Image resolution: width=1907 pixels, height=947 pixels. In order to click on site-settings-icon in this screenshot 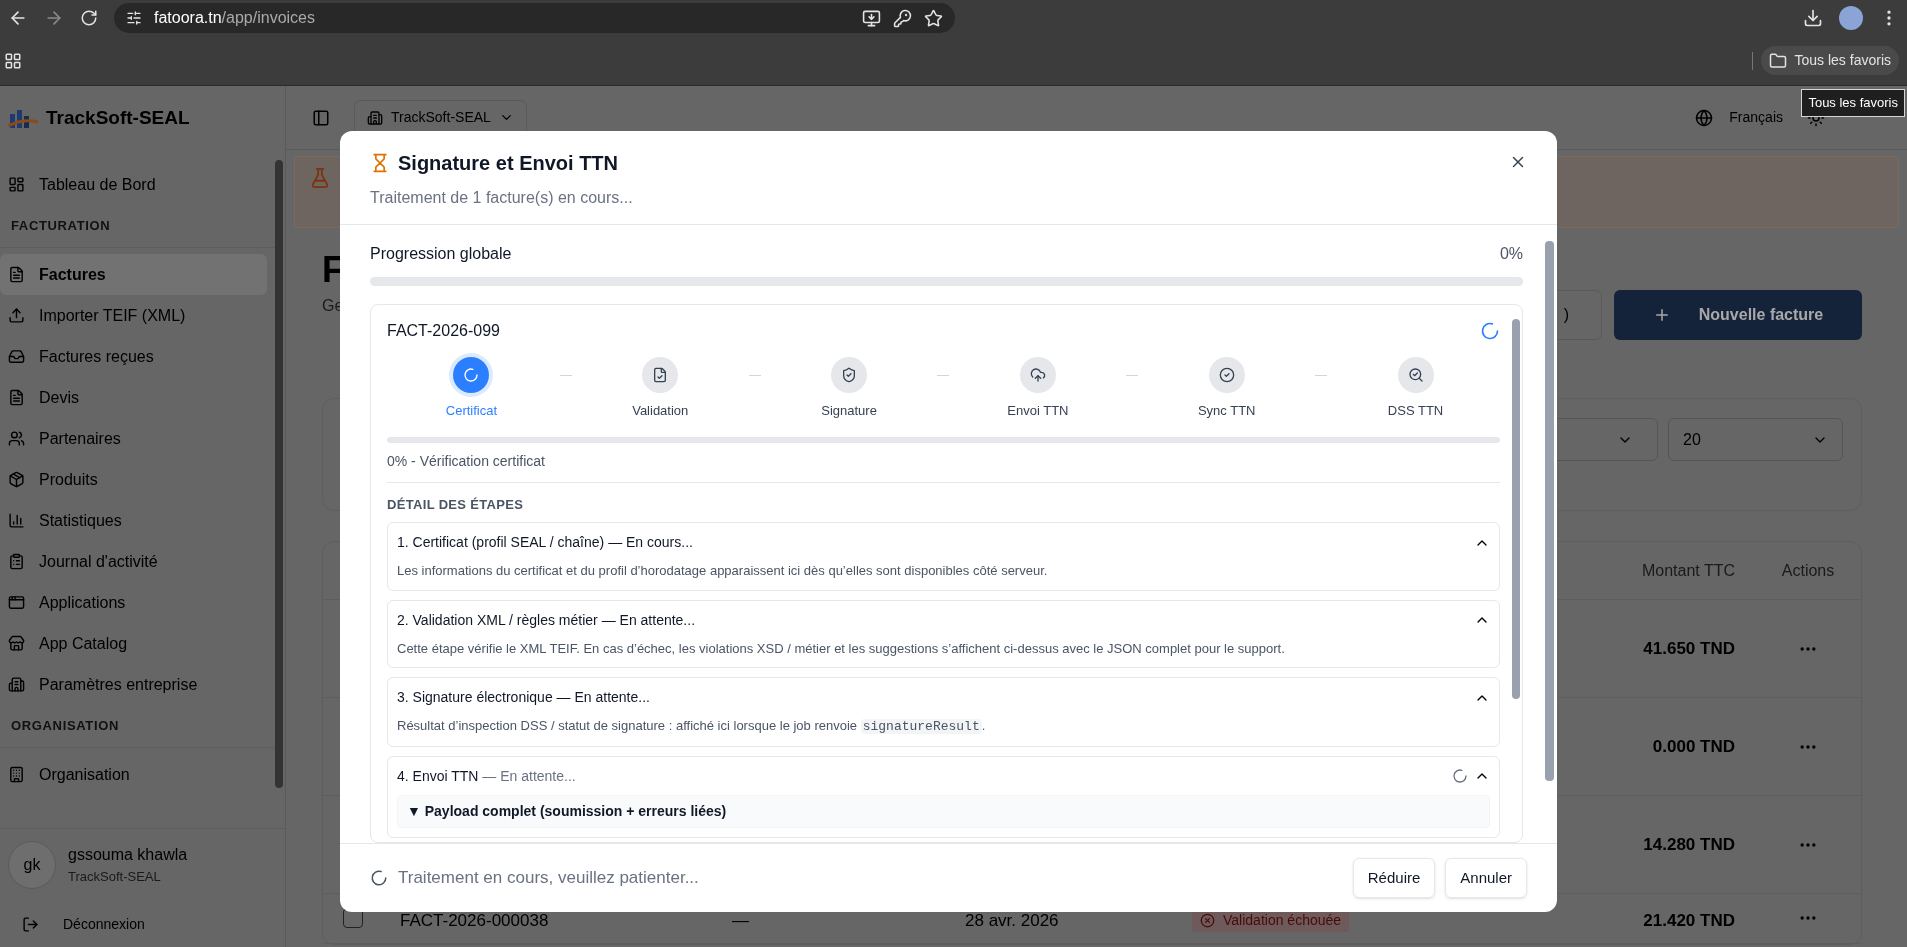, I will do `click(134, 18)`.